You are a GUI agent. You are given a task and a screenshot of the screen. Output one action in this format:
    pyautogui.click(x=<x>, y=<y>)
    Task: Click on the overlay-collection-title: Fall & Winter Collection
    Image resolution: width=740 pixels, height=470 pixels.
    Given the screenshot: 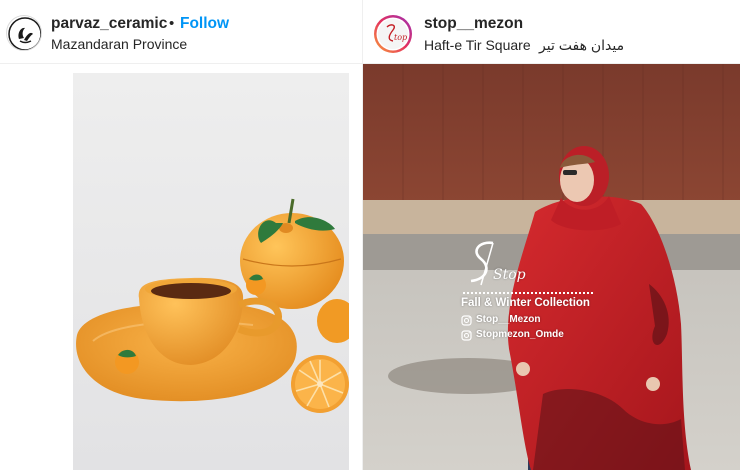 What is the action you would take?
    pyautogui.click(x=525, y=303)
    